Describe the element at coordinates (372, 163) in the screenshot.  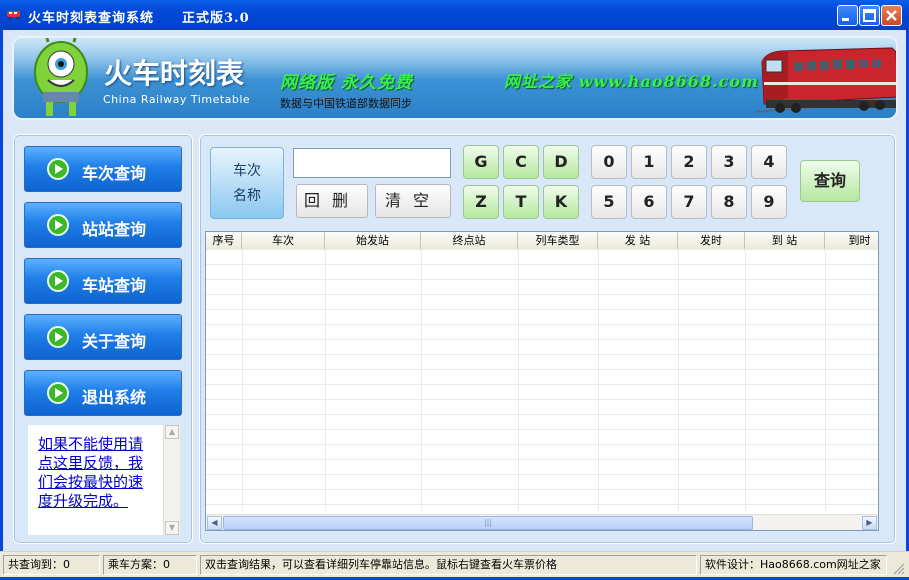
I see `train-number-input` at that location.